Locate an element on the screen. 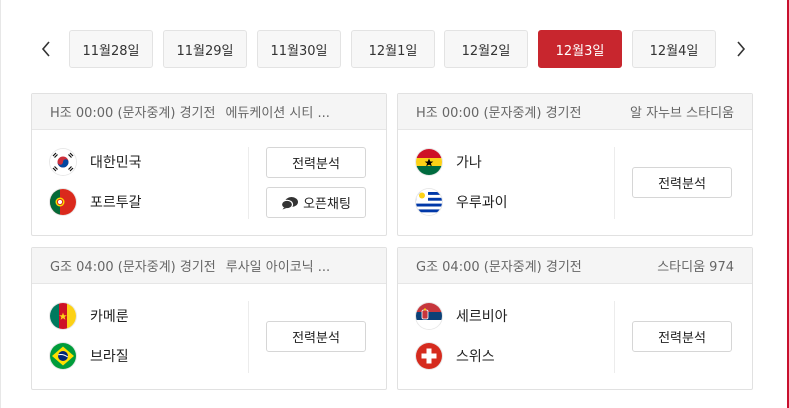 Image resolution: width=789 pixels, height=408 pixels. prev-date-button is located at coordinates (46, 49).